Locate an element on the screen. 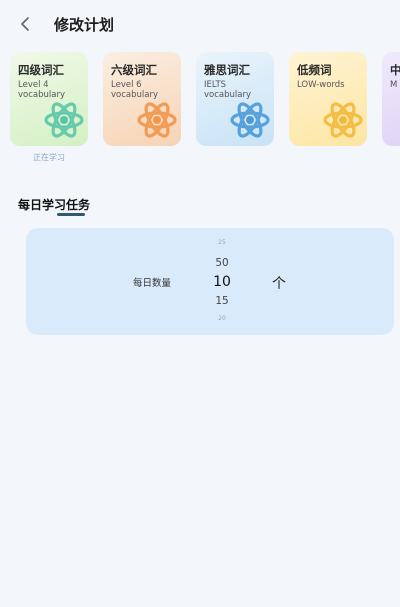 This screenshot has width=400, height=607. picker-option: 15 is located at coordinates (222, 301).